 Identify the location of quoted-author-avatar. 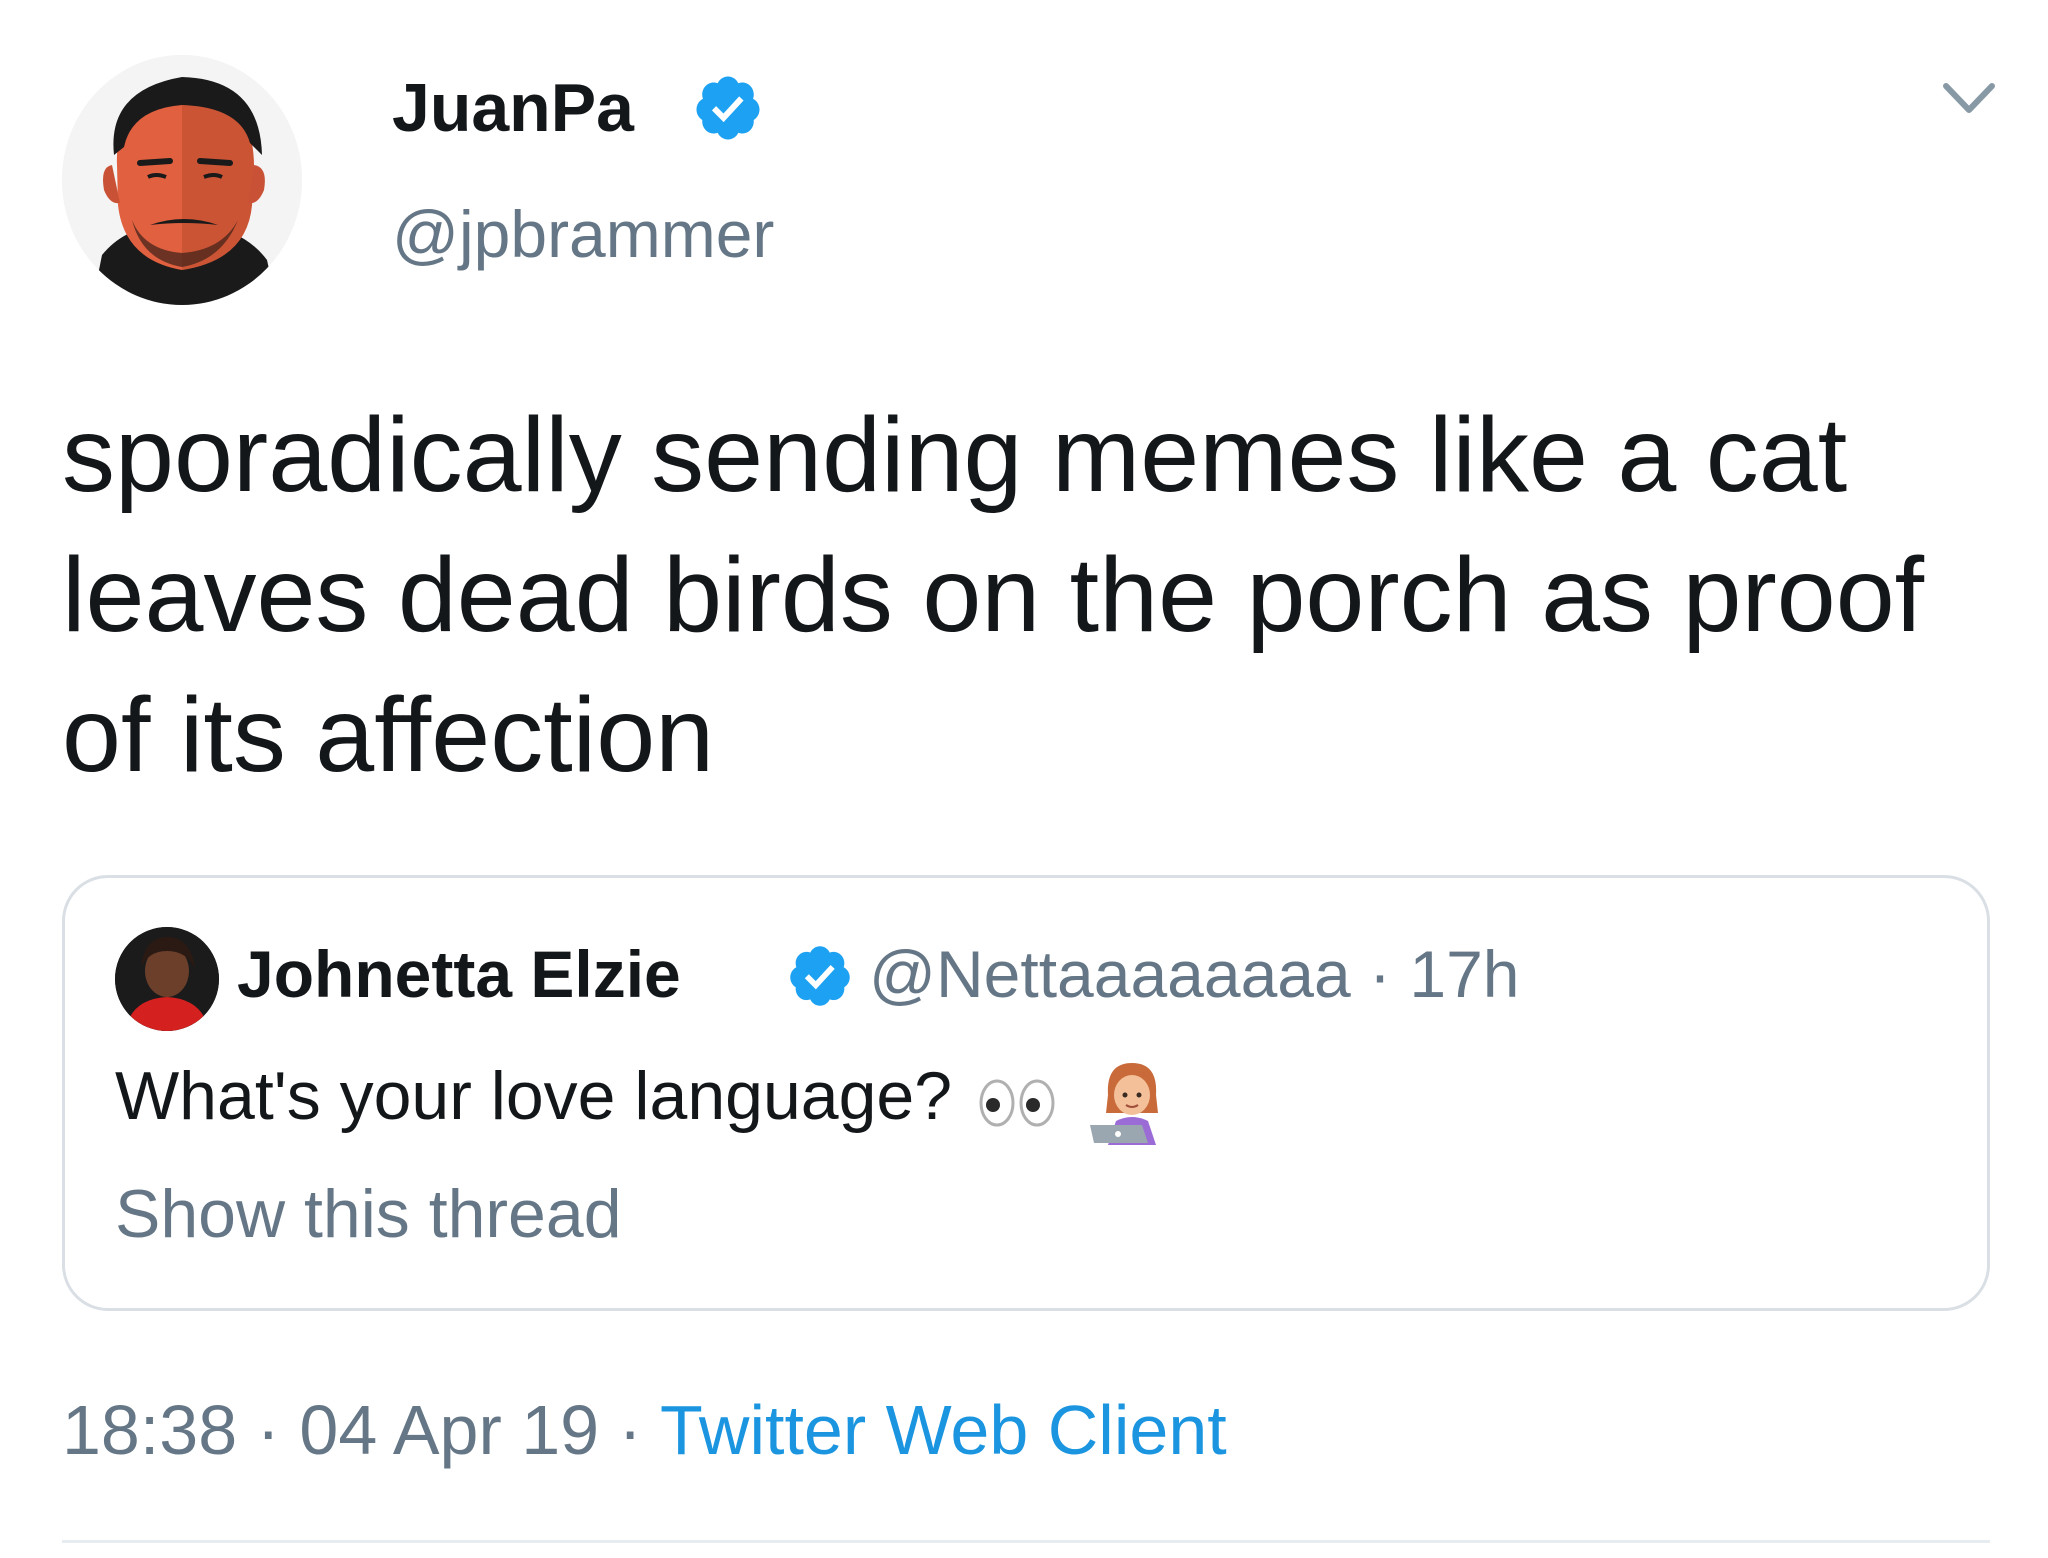
(167, 979).